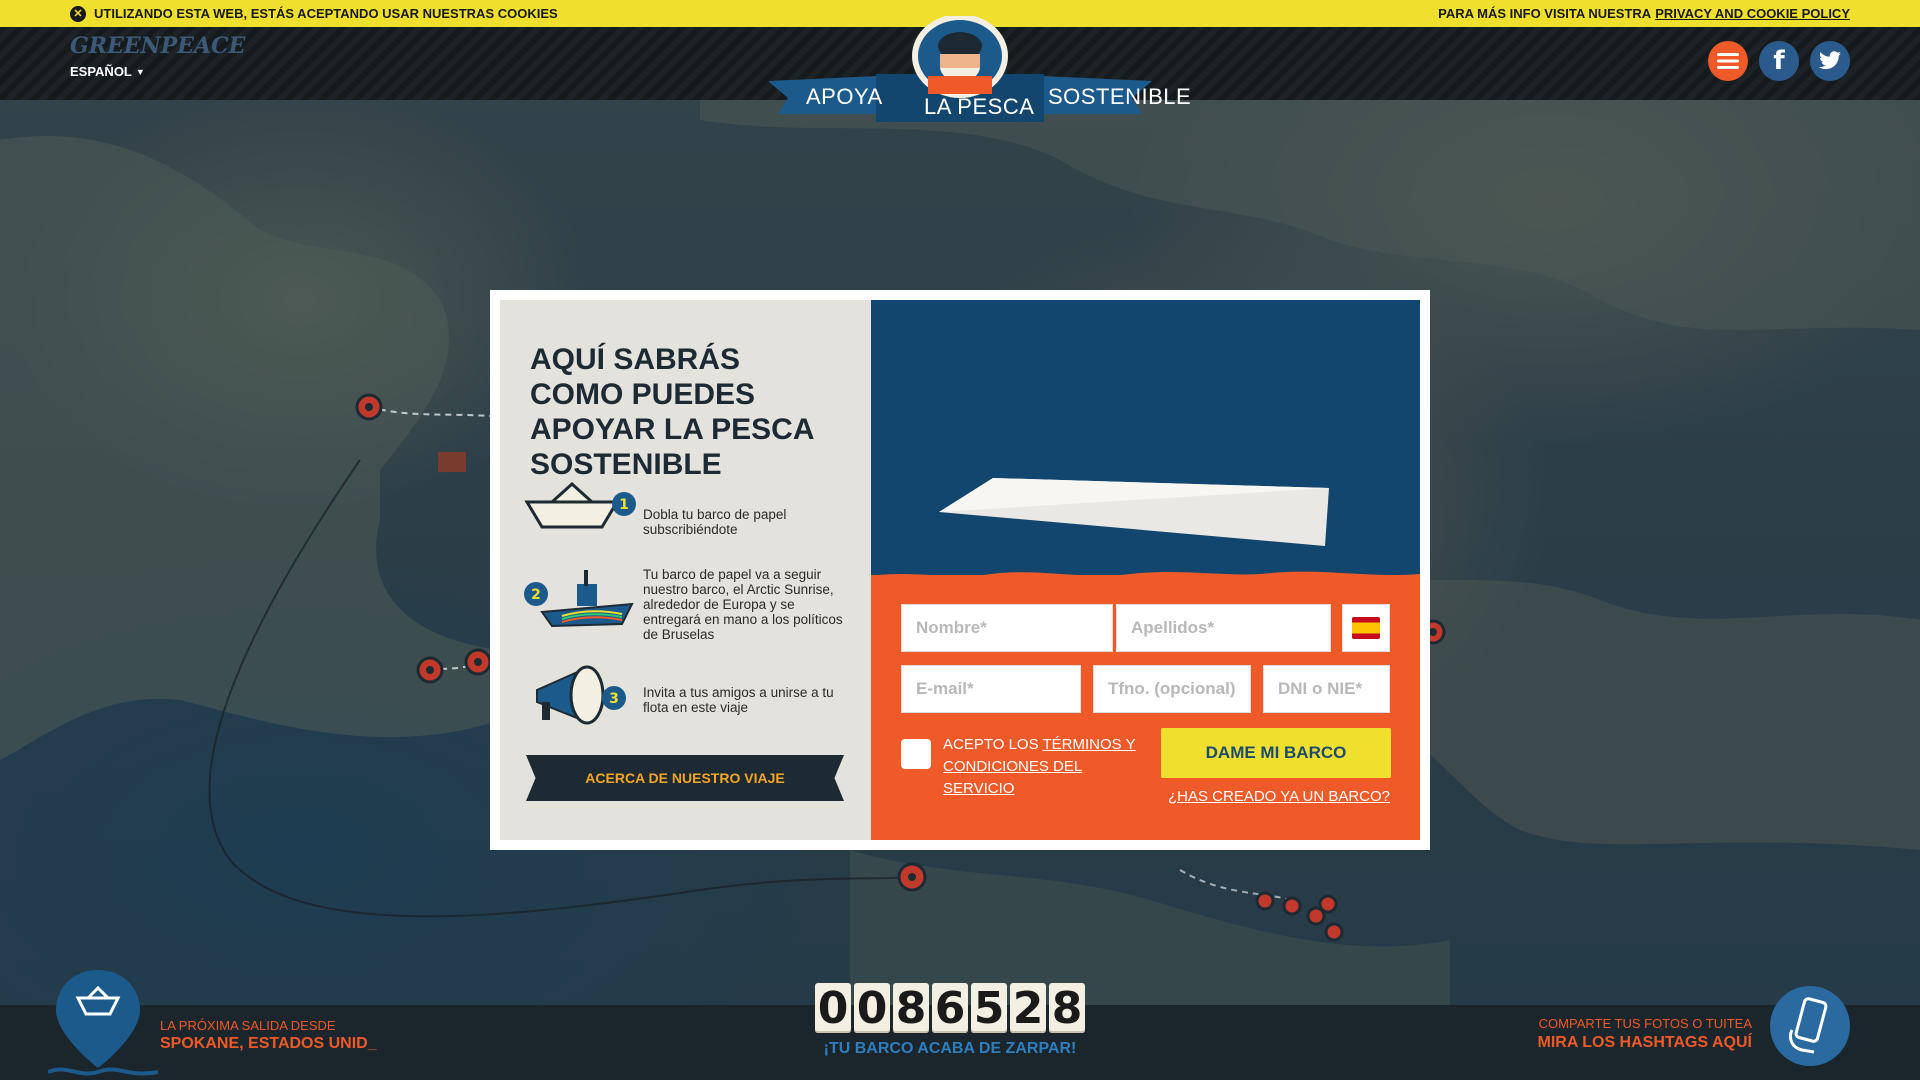 Image resolution: width=1920 pixels, height=1080 pixels. What do you see at coordinates (1172, 689) in the screenshot?
I see `phone-input` at bounding box center [1172, 689].